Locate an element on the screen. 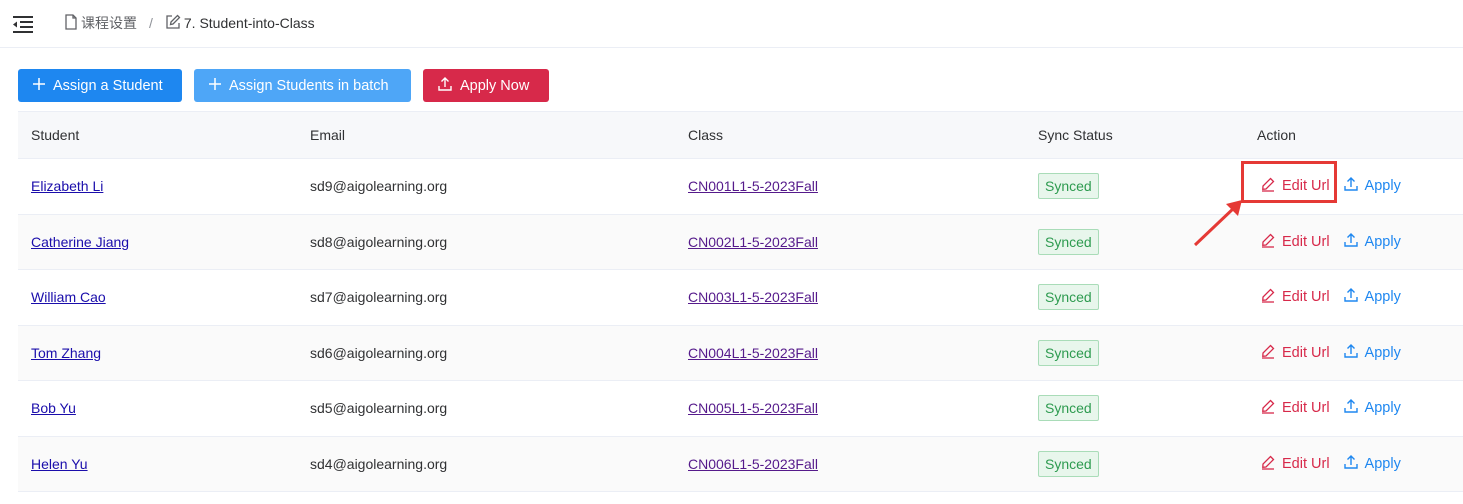 The image size is (1463, 504). class-link: CN003L1-5-2023Fall is located at coordinates (753, 297).